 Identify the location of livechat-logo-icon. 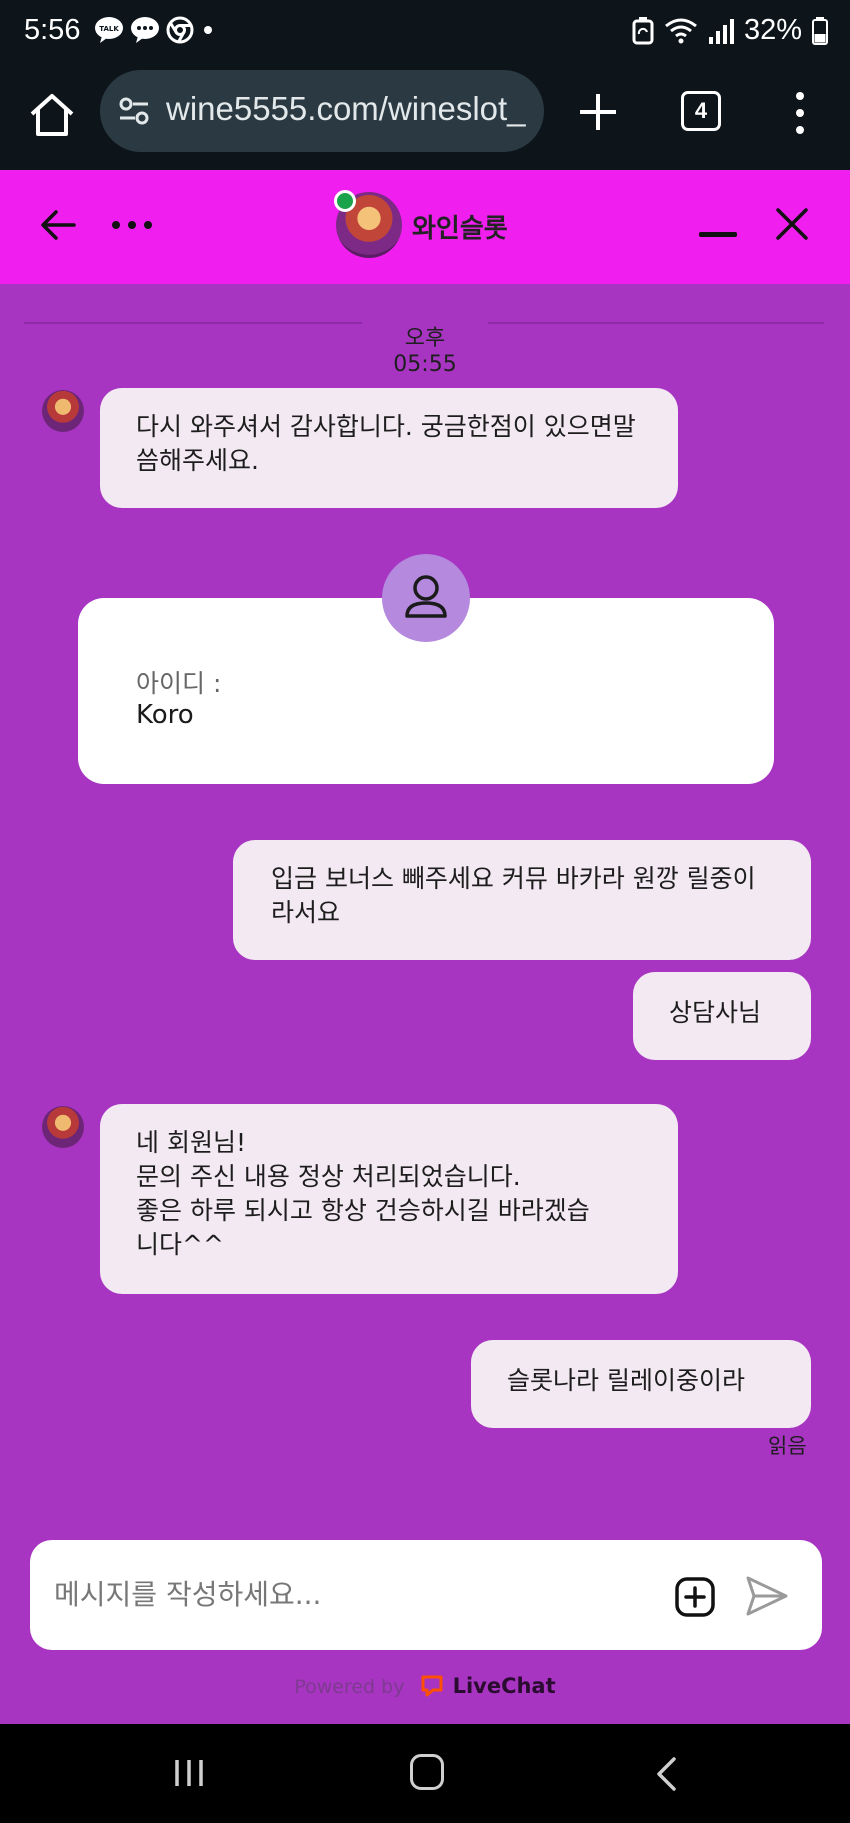
(432, 1686).